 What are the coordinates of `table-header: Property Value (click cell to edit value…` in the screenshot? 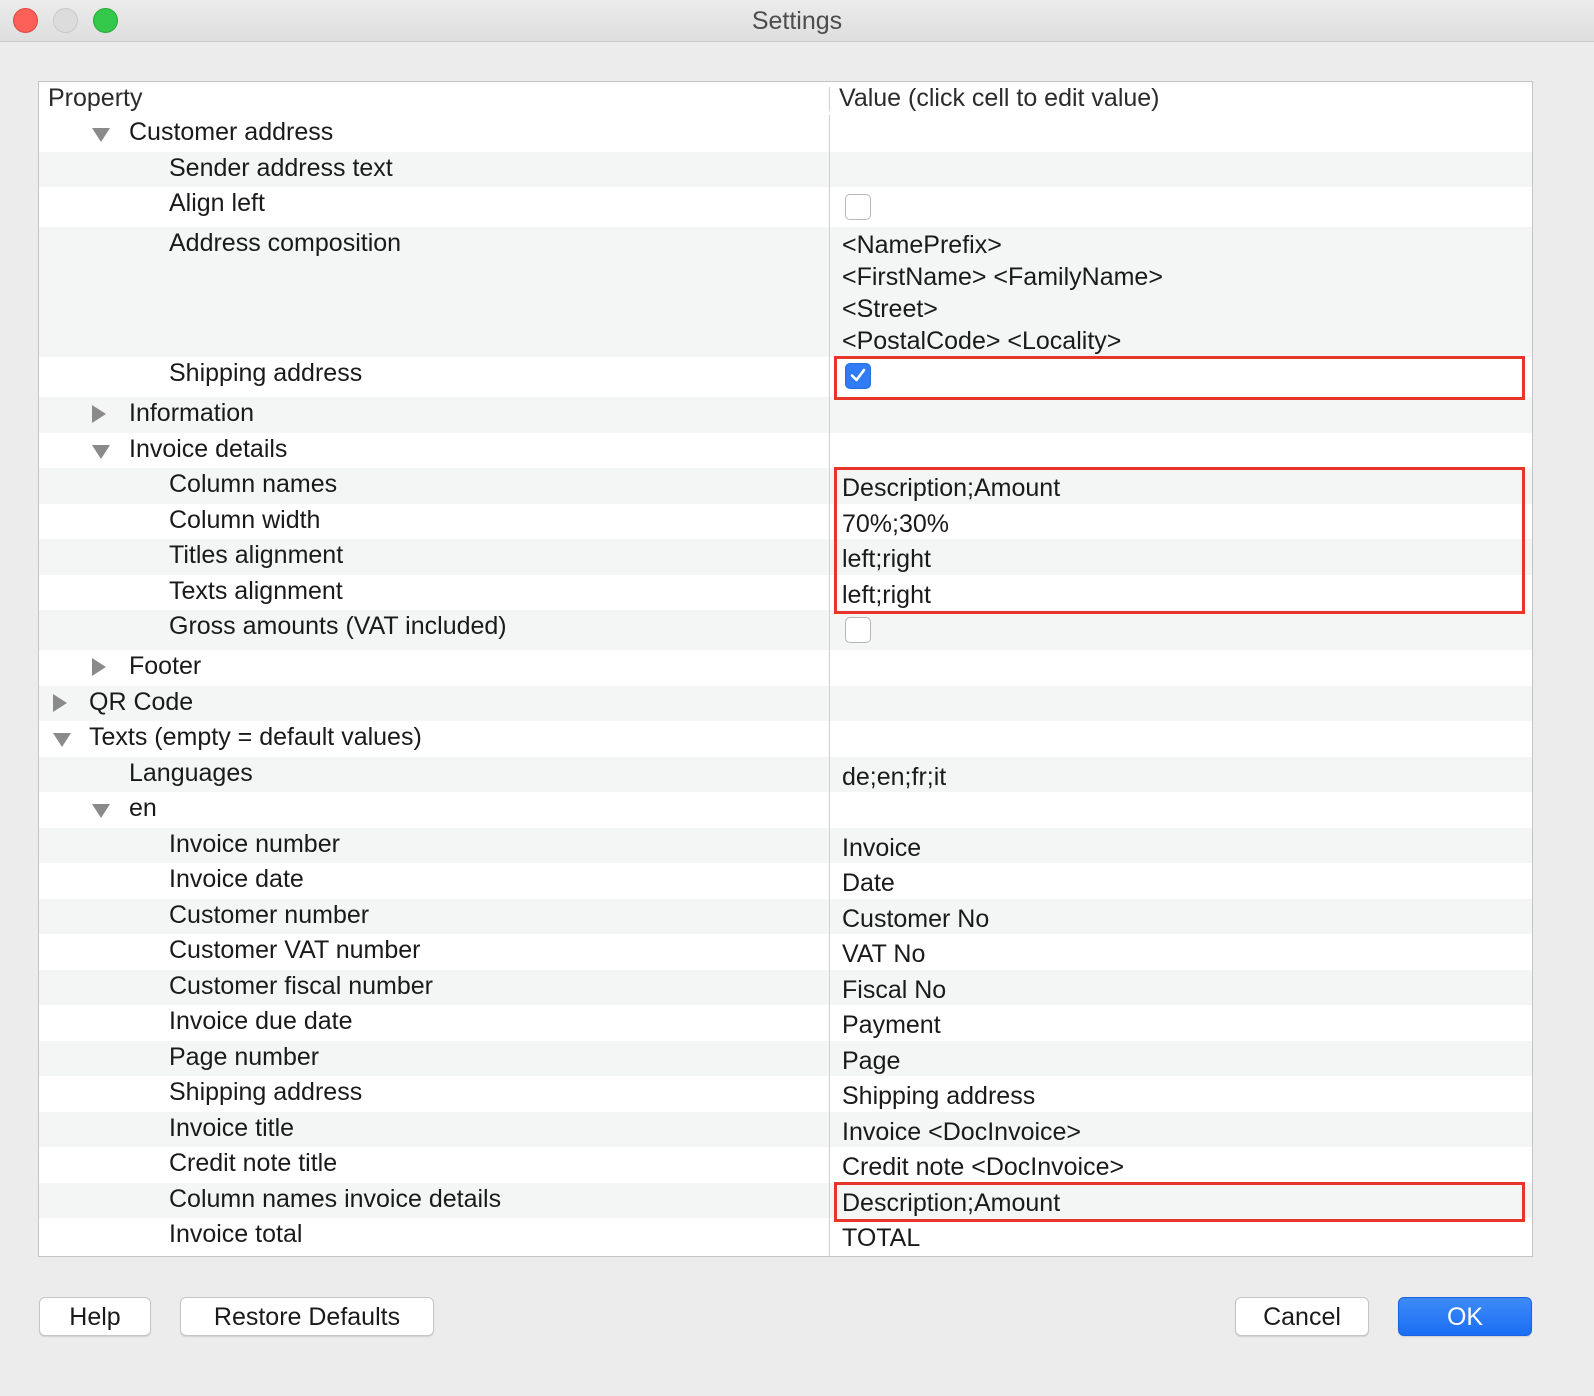 It's located at (785, 98).